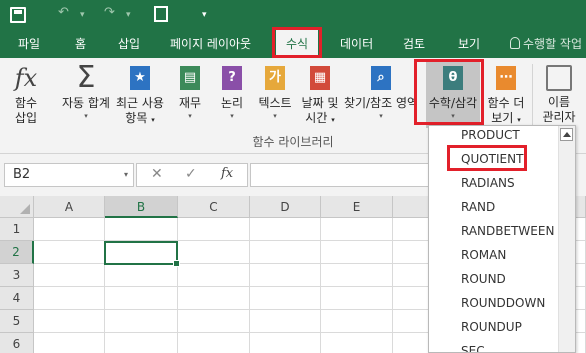  I want to click on finance-book-icon: ▤, so click(190, 78).